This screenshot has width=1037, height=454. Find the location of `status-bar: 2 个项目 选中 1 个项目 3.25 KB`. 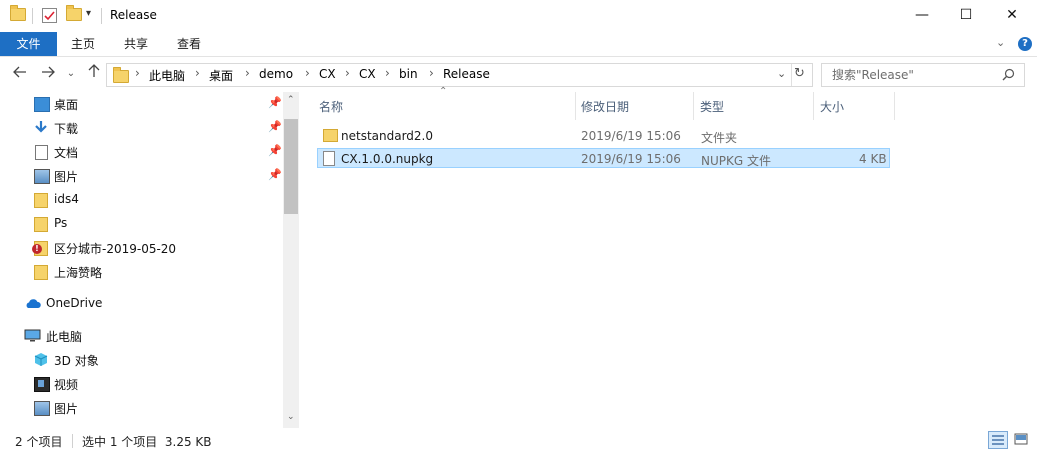

status-bar: 2 个项目 选中 1 个项目 3.25 KB is located at coordinates (518, 441).